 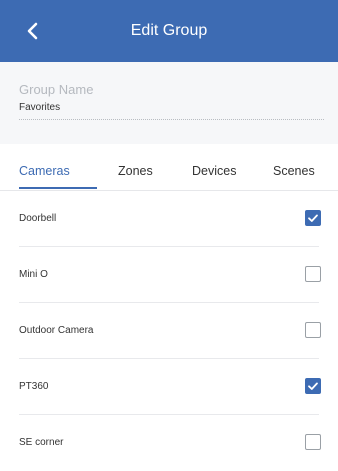 I want to click on list-item-label: Mini O, so click(x=33, y=274).